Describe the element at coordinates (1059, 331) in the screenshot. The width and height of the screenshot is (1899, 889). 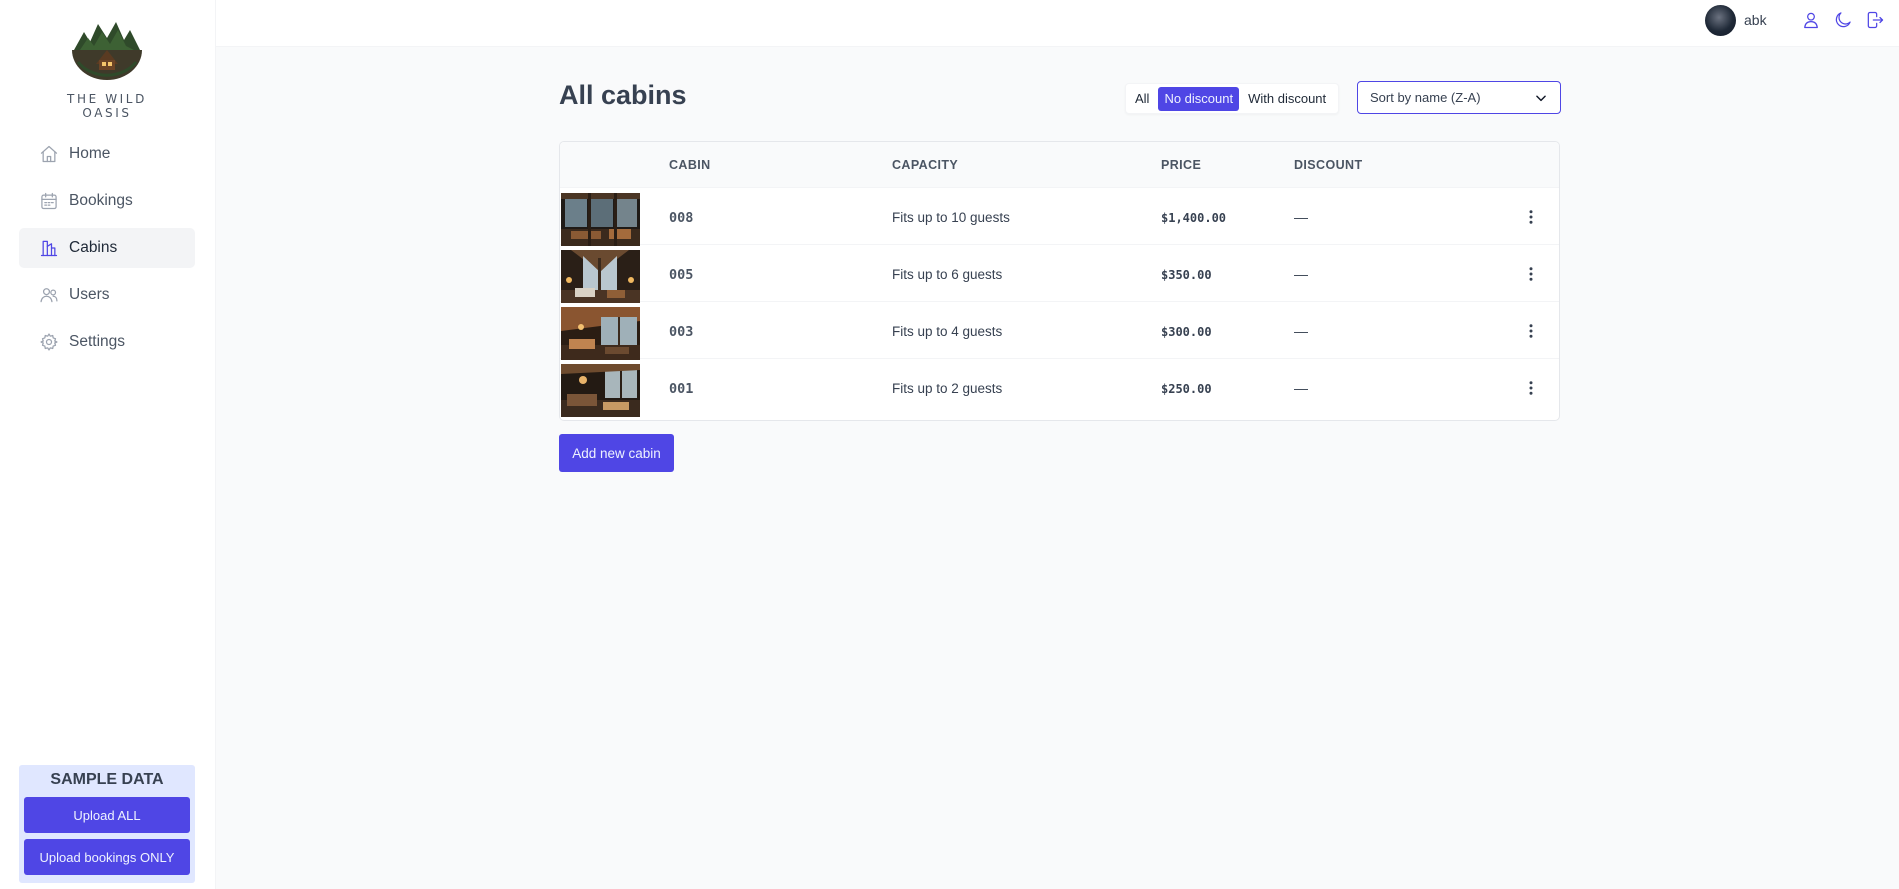
I see `table-row: 003 Fits up to 4 guests $300.00 —` at that location.